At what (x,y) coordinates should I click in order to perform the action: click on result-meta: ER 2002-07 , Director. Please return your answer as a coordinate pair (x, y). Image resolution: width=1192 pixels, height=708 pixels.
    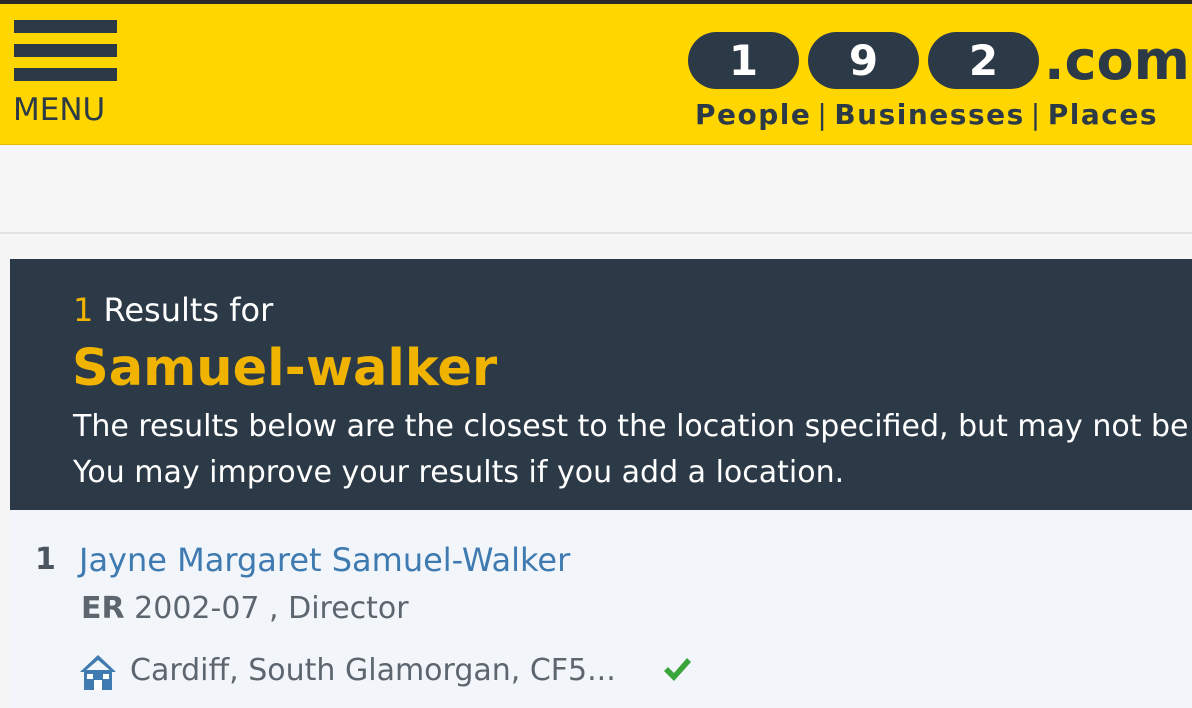
    Looking at the image, I should click on (245, 609).